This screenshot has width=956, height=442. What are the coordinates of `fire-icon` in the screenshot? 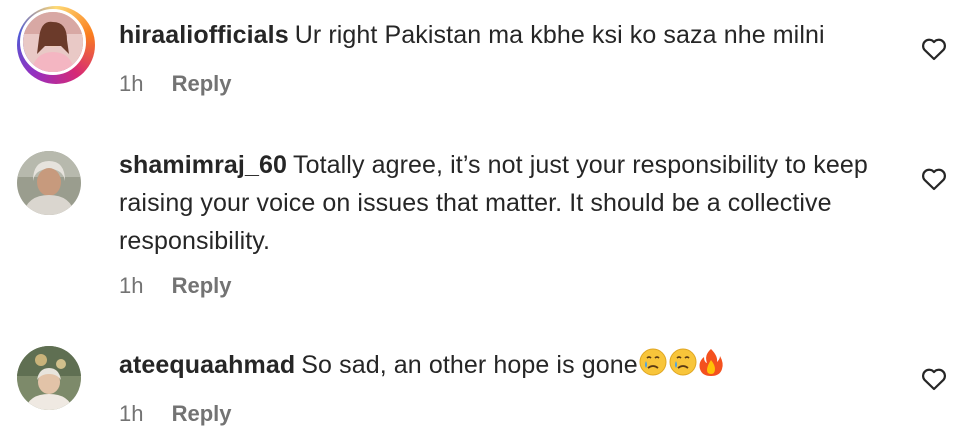 It's located at (711, 367).